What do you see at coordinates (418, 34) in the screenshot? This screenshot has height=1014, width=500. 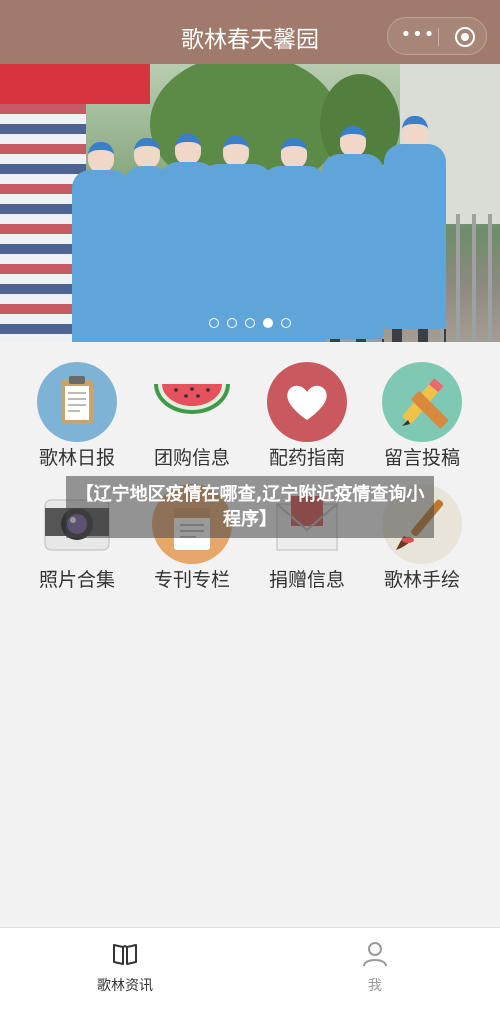 I see `more-dots-icon: •••` at bounding box center [418, 34].